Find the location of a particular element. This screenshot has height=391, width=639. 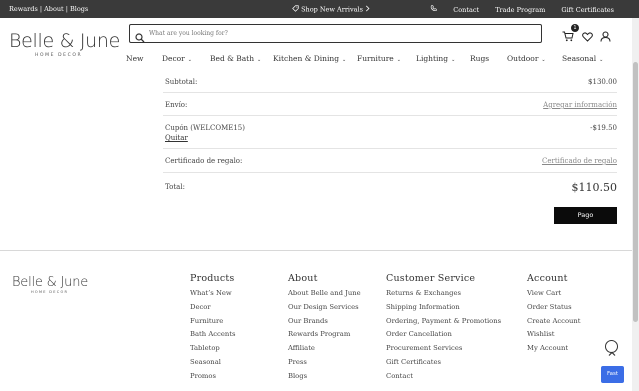

nav-rugs: Rugs is located at coordinates (479, 58).